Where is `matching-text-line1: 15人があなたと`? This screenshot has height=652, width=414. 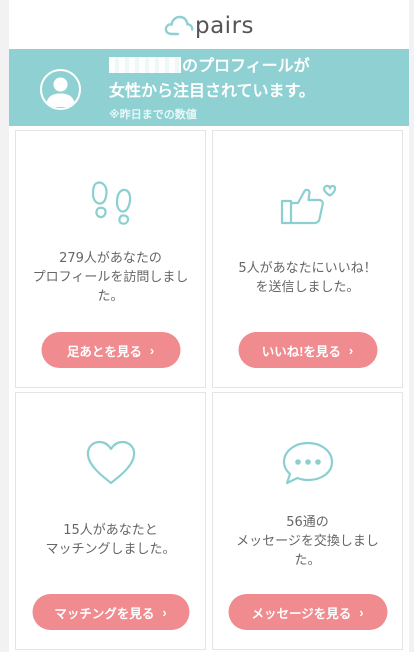
matching-text-line1: 15人があなたと is located at coordinates (110, 530).